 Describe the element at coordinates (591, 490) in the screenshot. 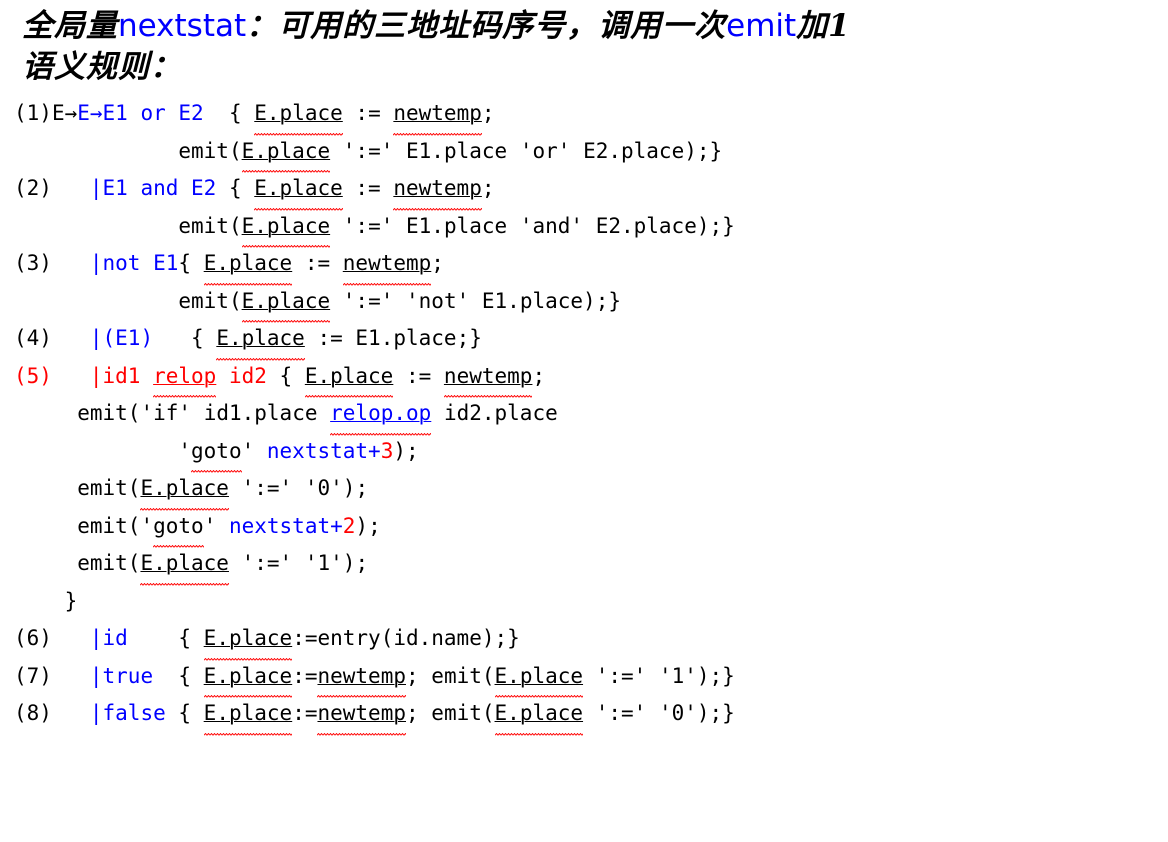

I see `rule-5-line-4: emit(E.place ':=' '0');` at that location.